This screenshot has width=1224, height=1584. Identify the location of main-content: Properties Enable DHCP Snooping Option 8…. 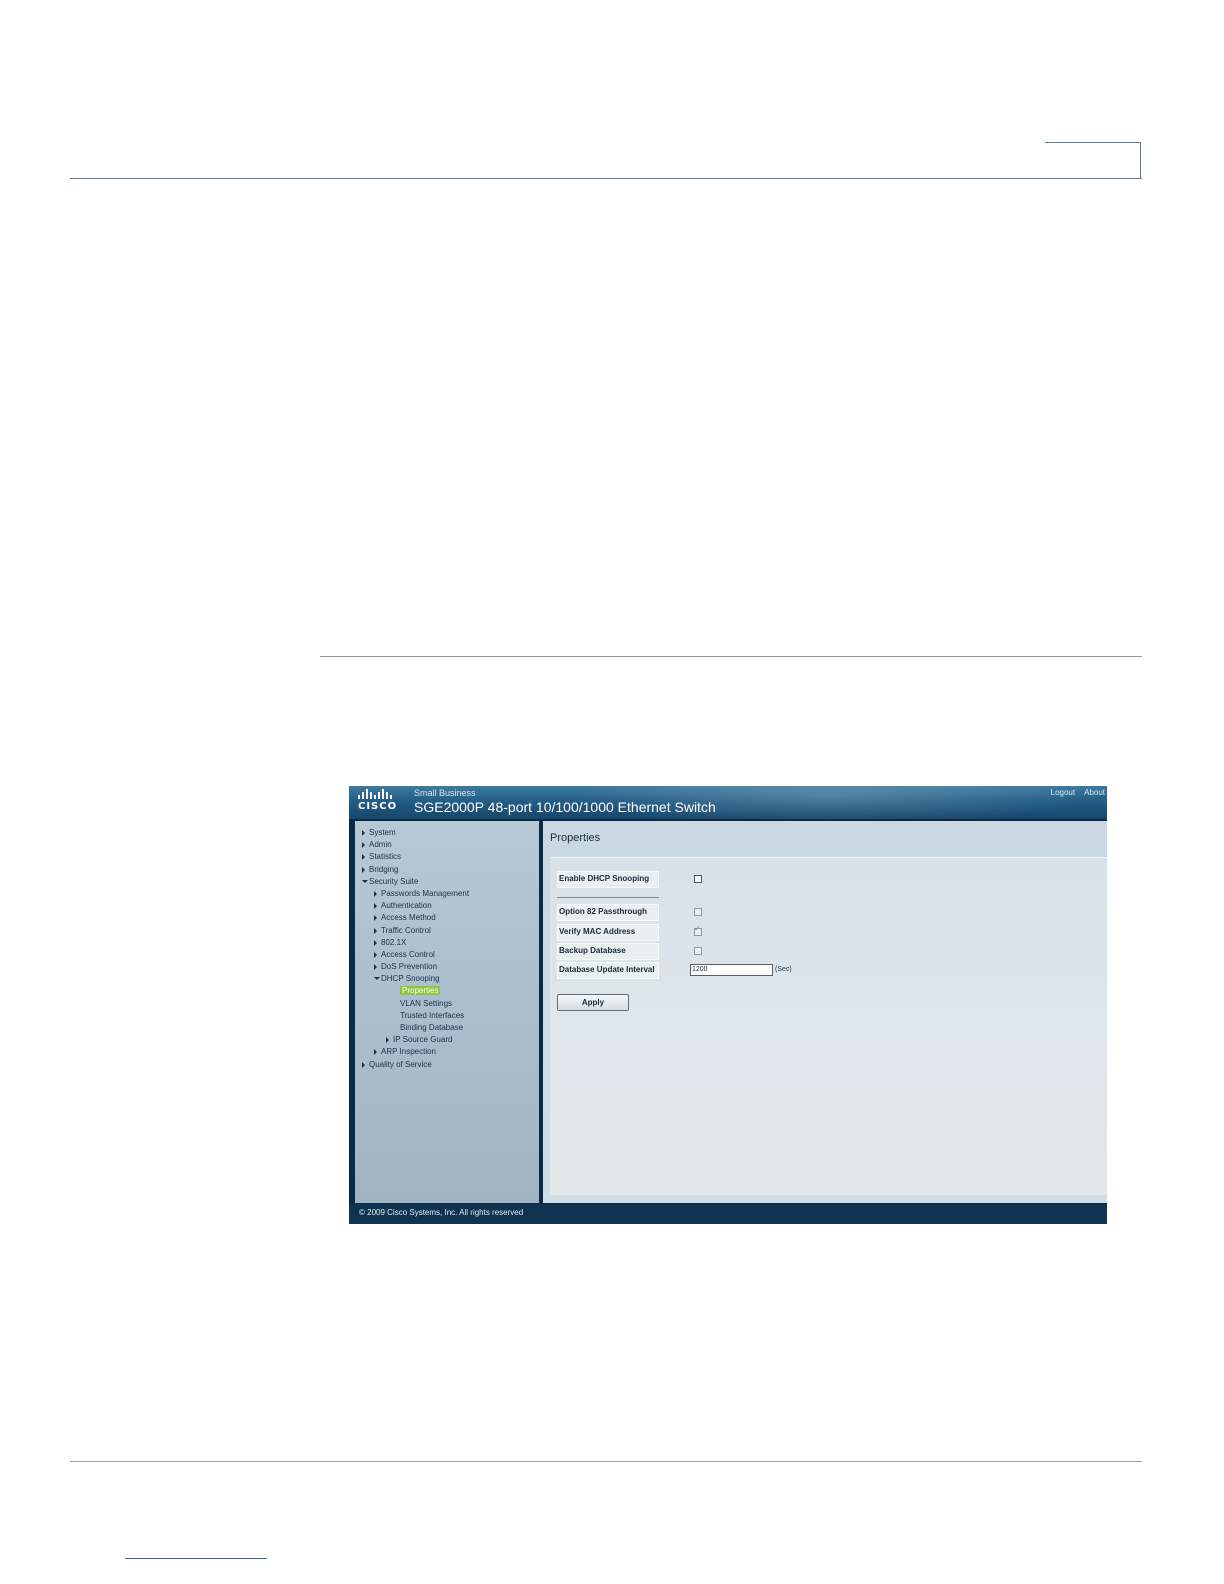
(825, 1012).